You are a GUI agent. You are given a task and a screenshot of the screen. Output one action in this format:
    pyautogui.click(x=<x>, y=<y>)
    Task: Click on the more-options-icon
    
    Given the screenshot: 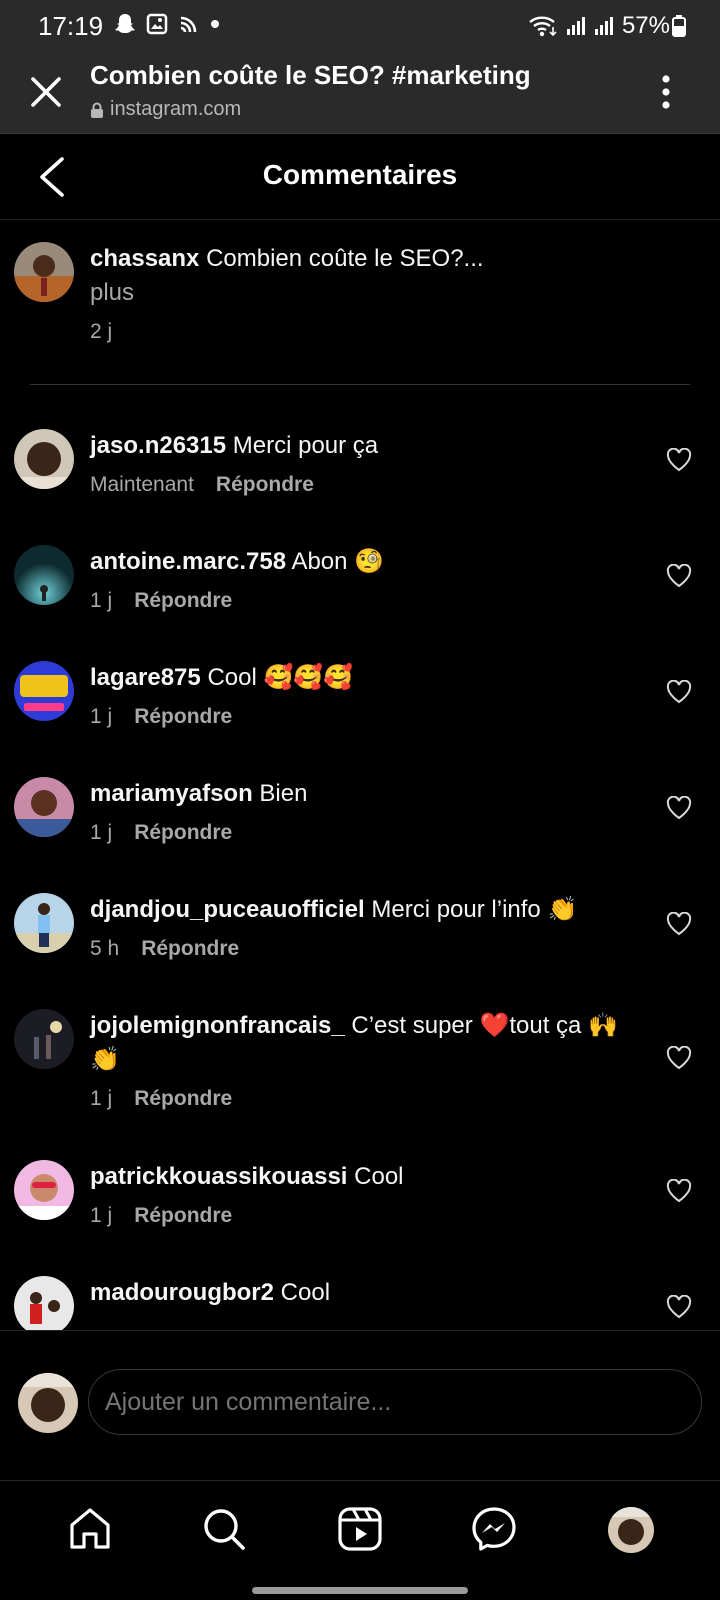 What is the action you would take?
    pyautogui.click(x=666, y=92)
    